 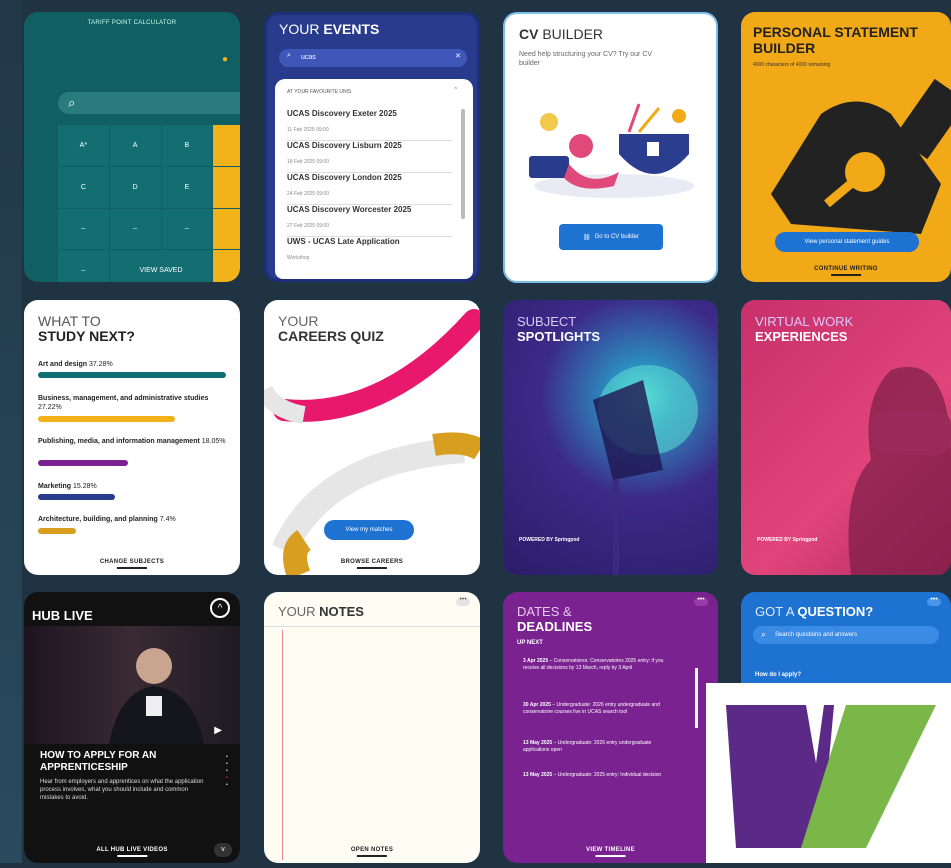 What do you see at coordinates (225, 59) in the screenshot?
I see `lock-icon: ●` at bounding box center [225, 59].